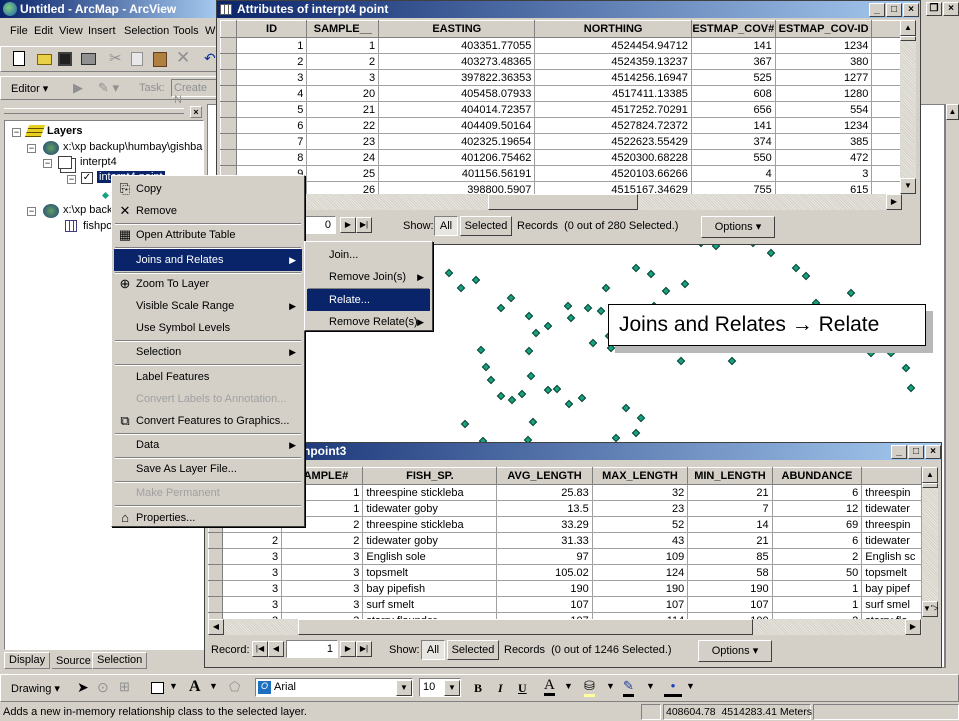 Image resolution: width=959 pixels, height=721 pixels. What do you see at coordinates (348, 649) in the screenshot?
I see `next-record-button: ▶` at bounding box center [348, 649].